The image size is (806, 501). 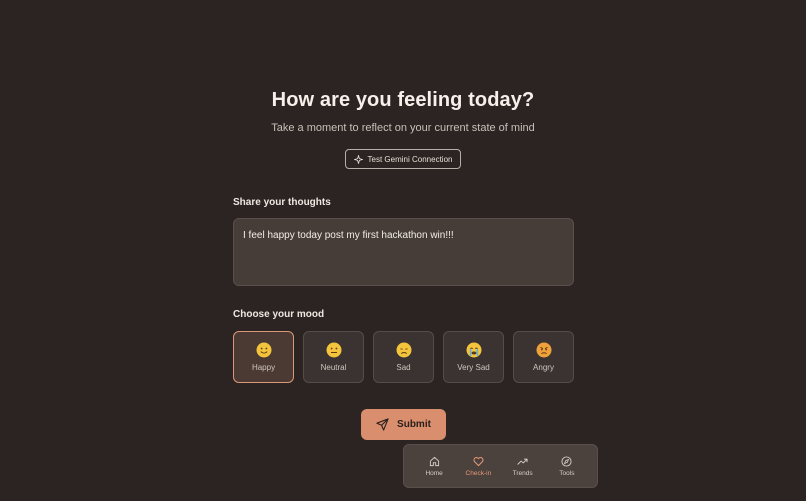 I want to click on nav-item-label: Tools, so click(x=567, y=473).